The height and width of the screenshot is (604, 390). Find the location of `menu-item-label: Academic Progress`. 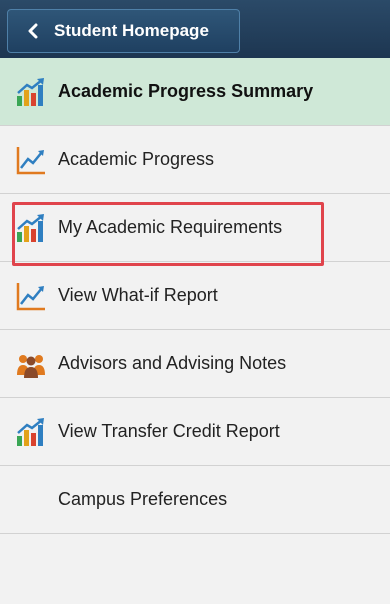

menu-item-label: Academic Progress is located at coordinates (136, 159).